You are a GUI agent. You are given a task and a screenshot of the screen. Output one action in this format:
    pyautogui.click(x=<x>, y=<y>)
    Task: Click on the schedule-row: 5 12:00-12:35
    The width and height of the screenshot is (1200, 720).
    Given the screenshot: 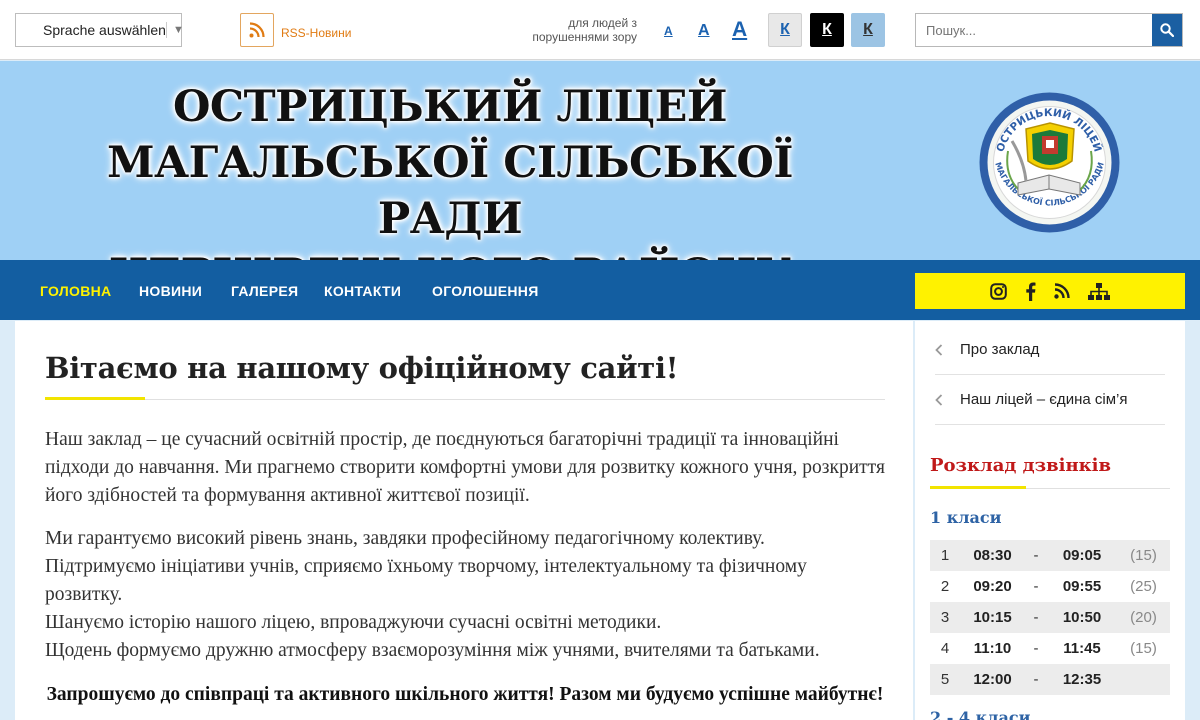 What is the action you would take?
    pyautogui.click(x=1050, y=679)
    